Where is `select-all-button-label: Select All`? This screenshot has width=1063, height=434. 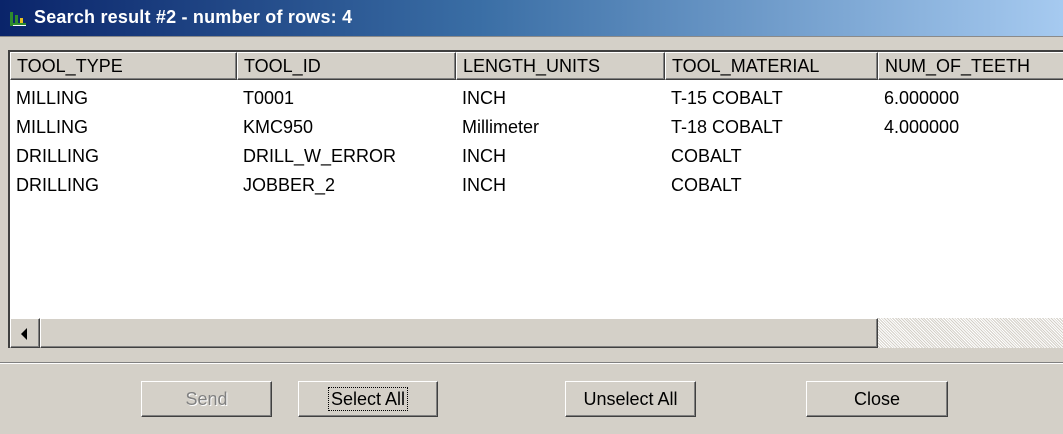
select-all-button-label: Select All is located at coordinates (368, 399).